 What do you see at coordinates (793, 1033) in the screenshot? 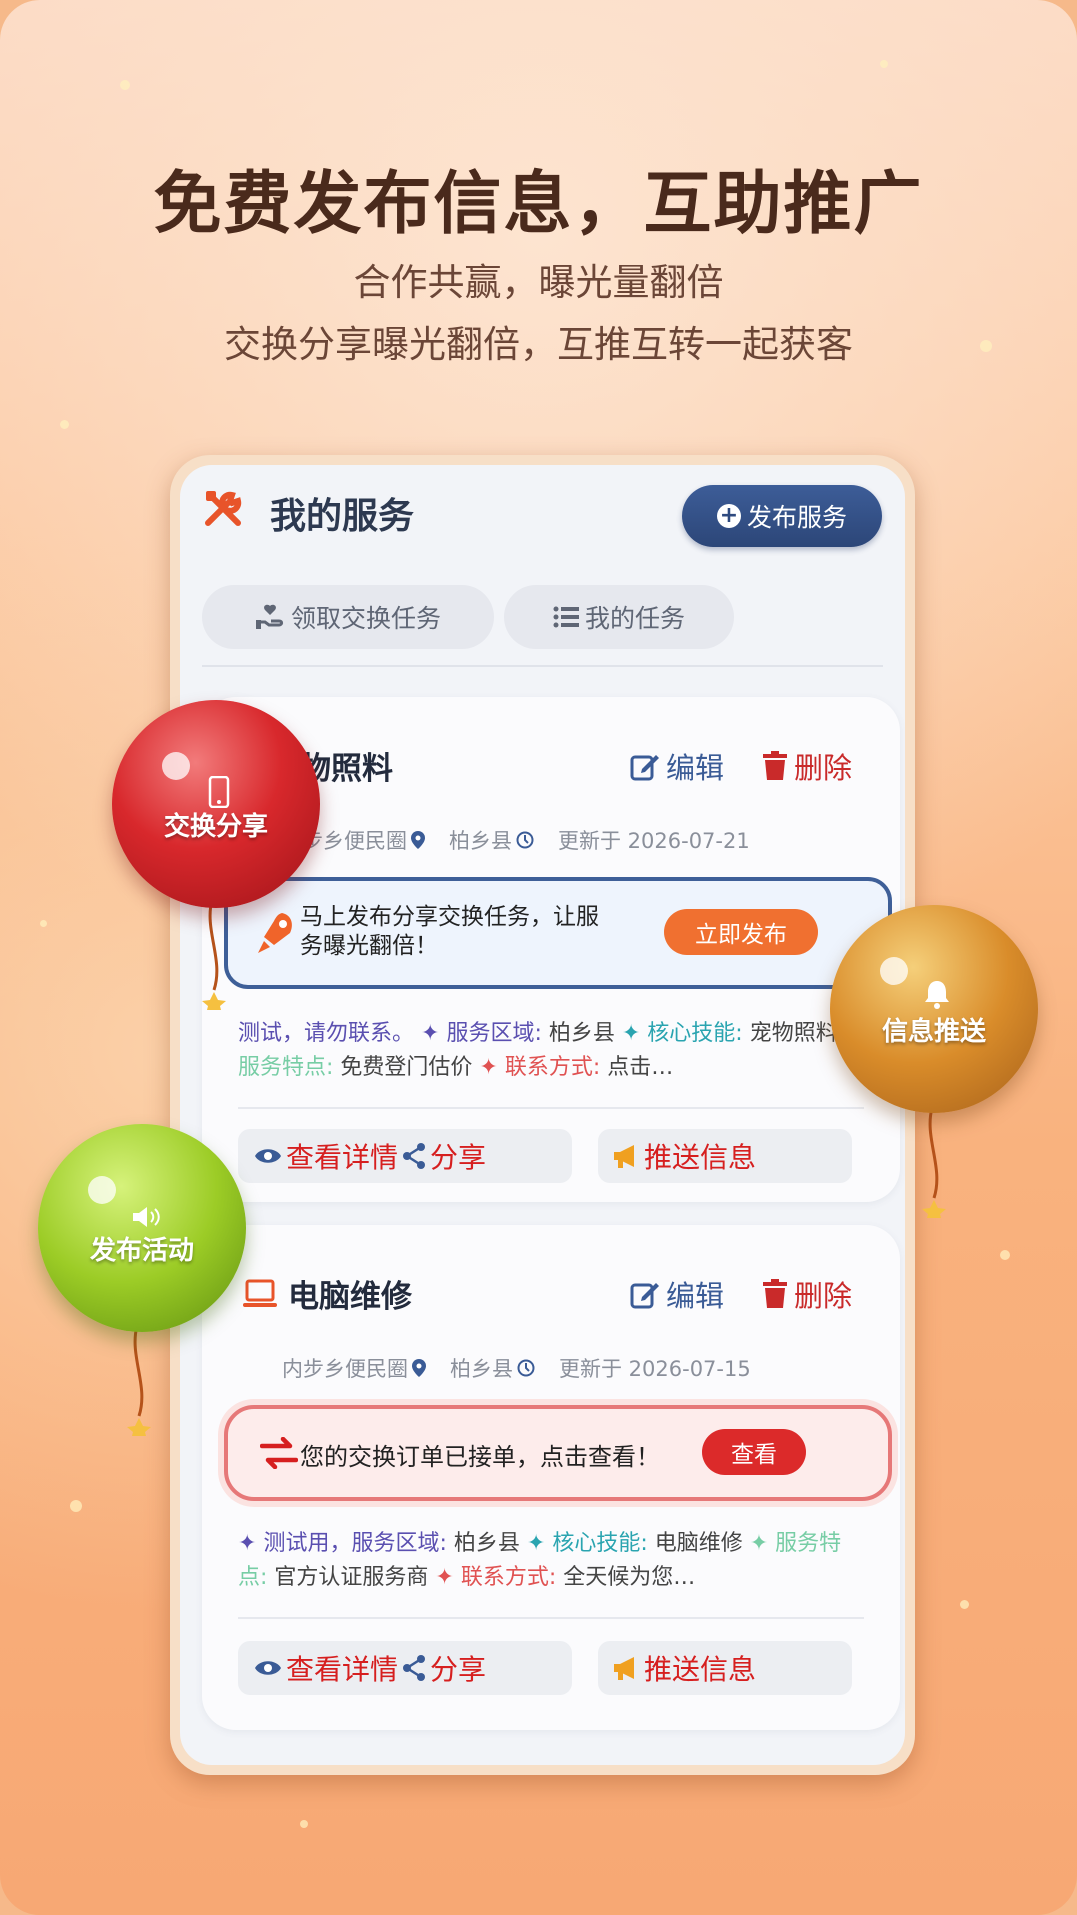
I see `desc-skill-value: 宠物照料` at bounding box center [793, 1033].